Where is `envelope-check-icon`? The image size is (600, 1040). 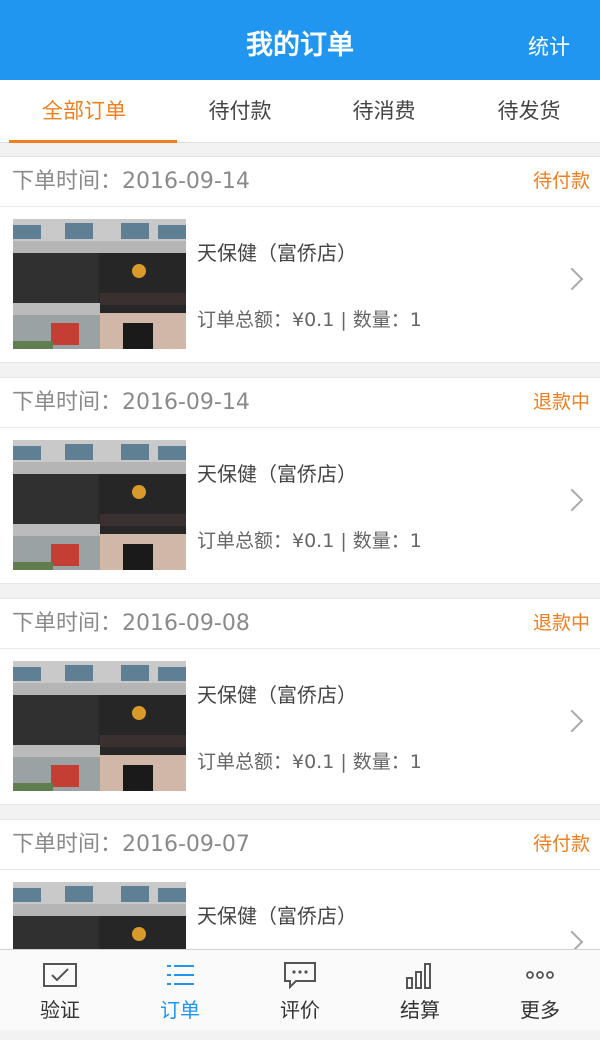 envelope-check-icon is located at coordinates (60, 975).